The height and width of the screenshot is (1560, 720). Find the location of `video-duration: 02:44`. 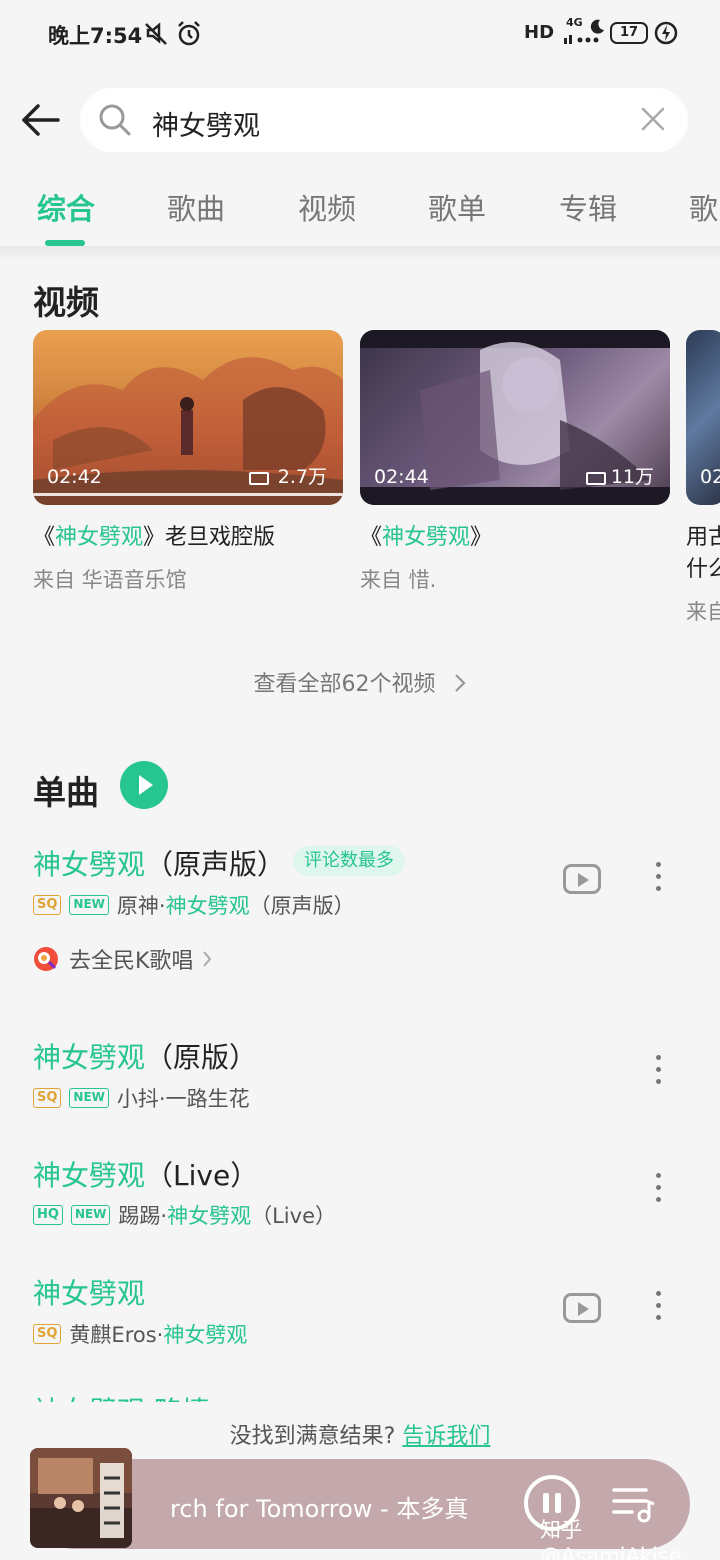

video-duration: 02:44 is located at coordinates (401, 477).